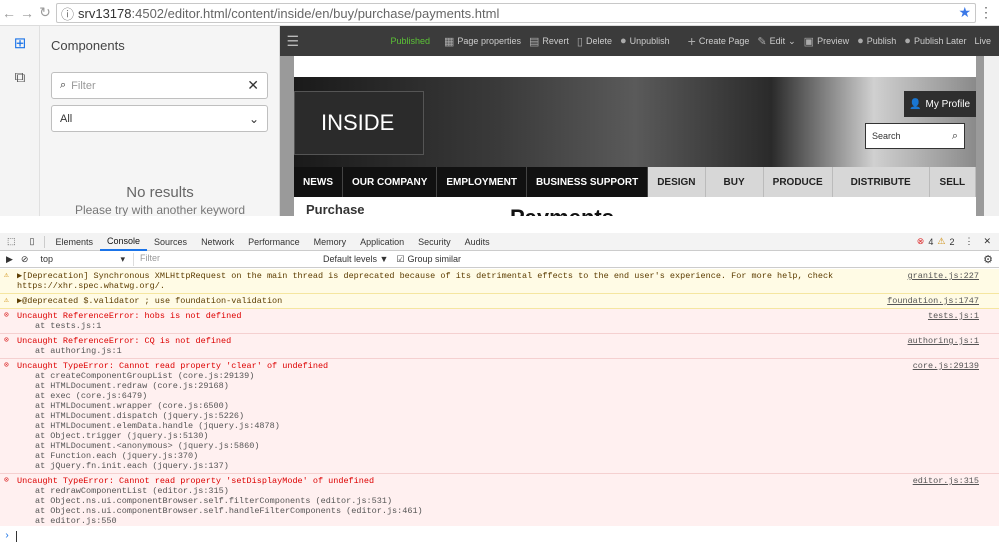 This screenshot has width=999, height=546. I want to click on nav-item-business-support: BUSINESS SUPPORT, so click(588, 182).